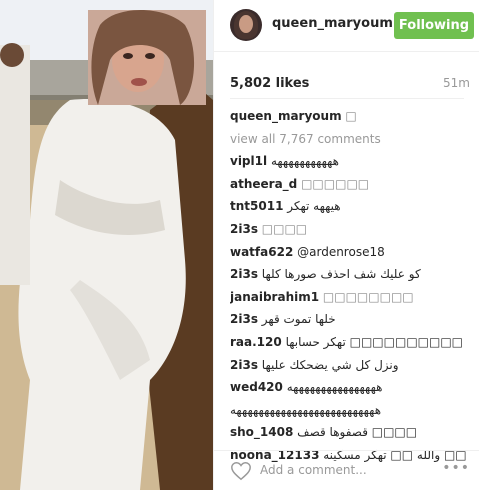 This screenshot has width=479, height=490. Describe the element at coordinates (256, 206) in the screenshot. I see `comment-username: tnt5011` at that location.